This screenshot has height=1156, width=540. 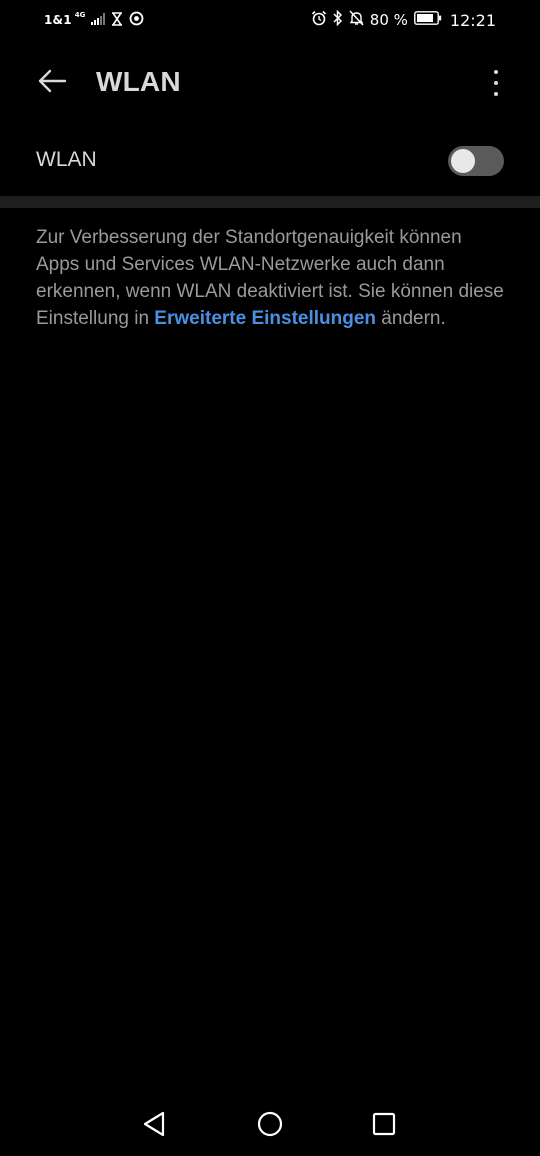 I want to click on nav-back-button, so click(x=154, y=1126).